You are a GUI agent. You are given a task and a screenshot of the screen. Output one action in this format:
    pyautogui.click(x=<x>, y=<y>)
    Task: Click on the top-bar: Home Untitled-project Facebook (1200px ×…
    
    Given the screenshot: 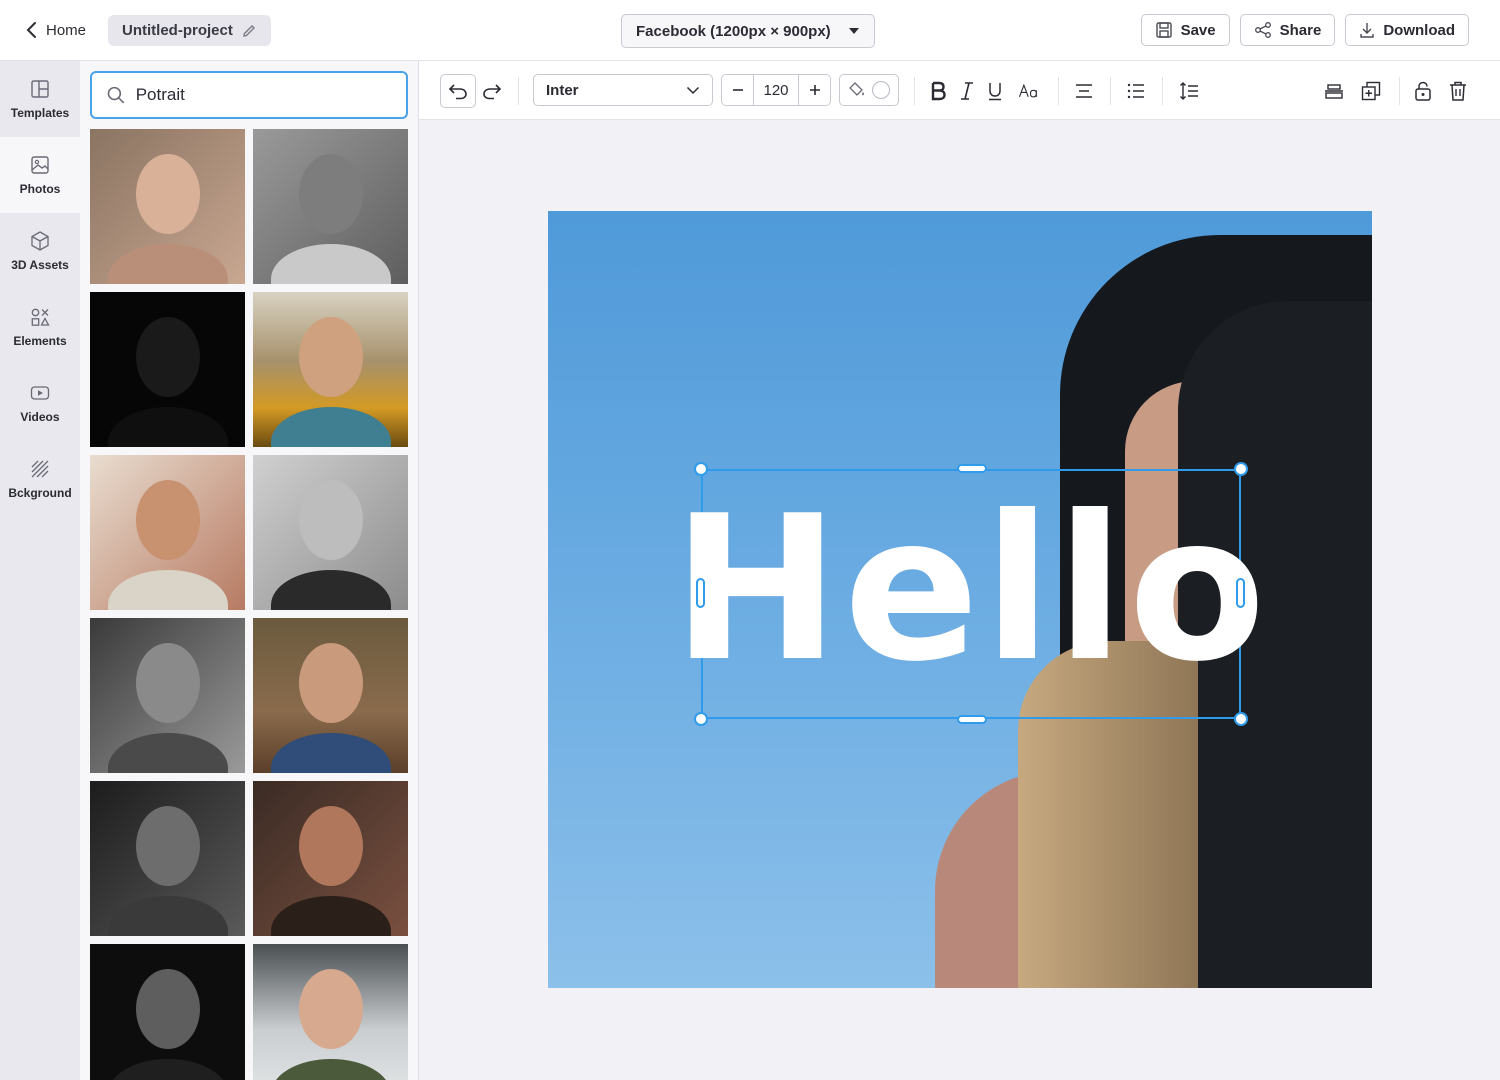 What is the action you would take?
    pyautogui.click(x=750, y=30)
    